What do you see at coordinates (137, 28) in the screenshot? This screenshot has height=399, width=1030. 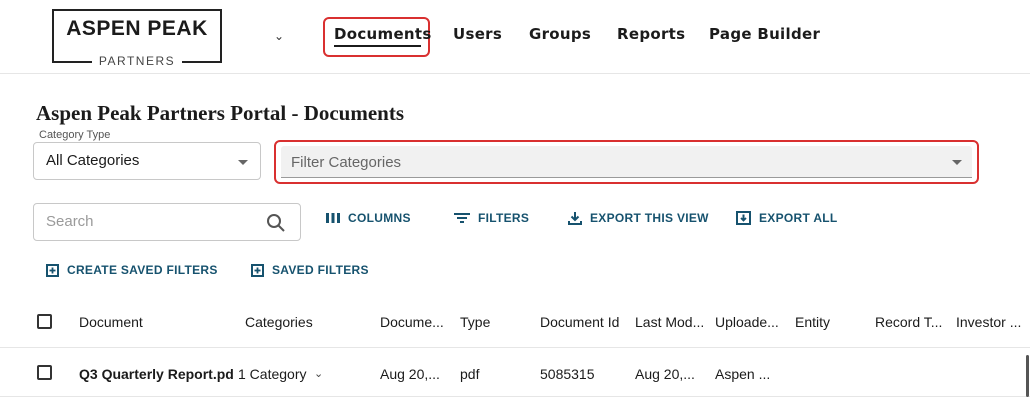 I see `logo-main-text: ASPEN PEAK` at bounding box center [137, 28].